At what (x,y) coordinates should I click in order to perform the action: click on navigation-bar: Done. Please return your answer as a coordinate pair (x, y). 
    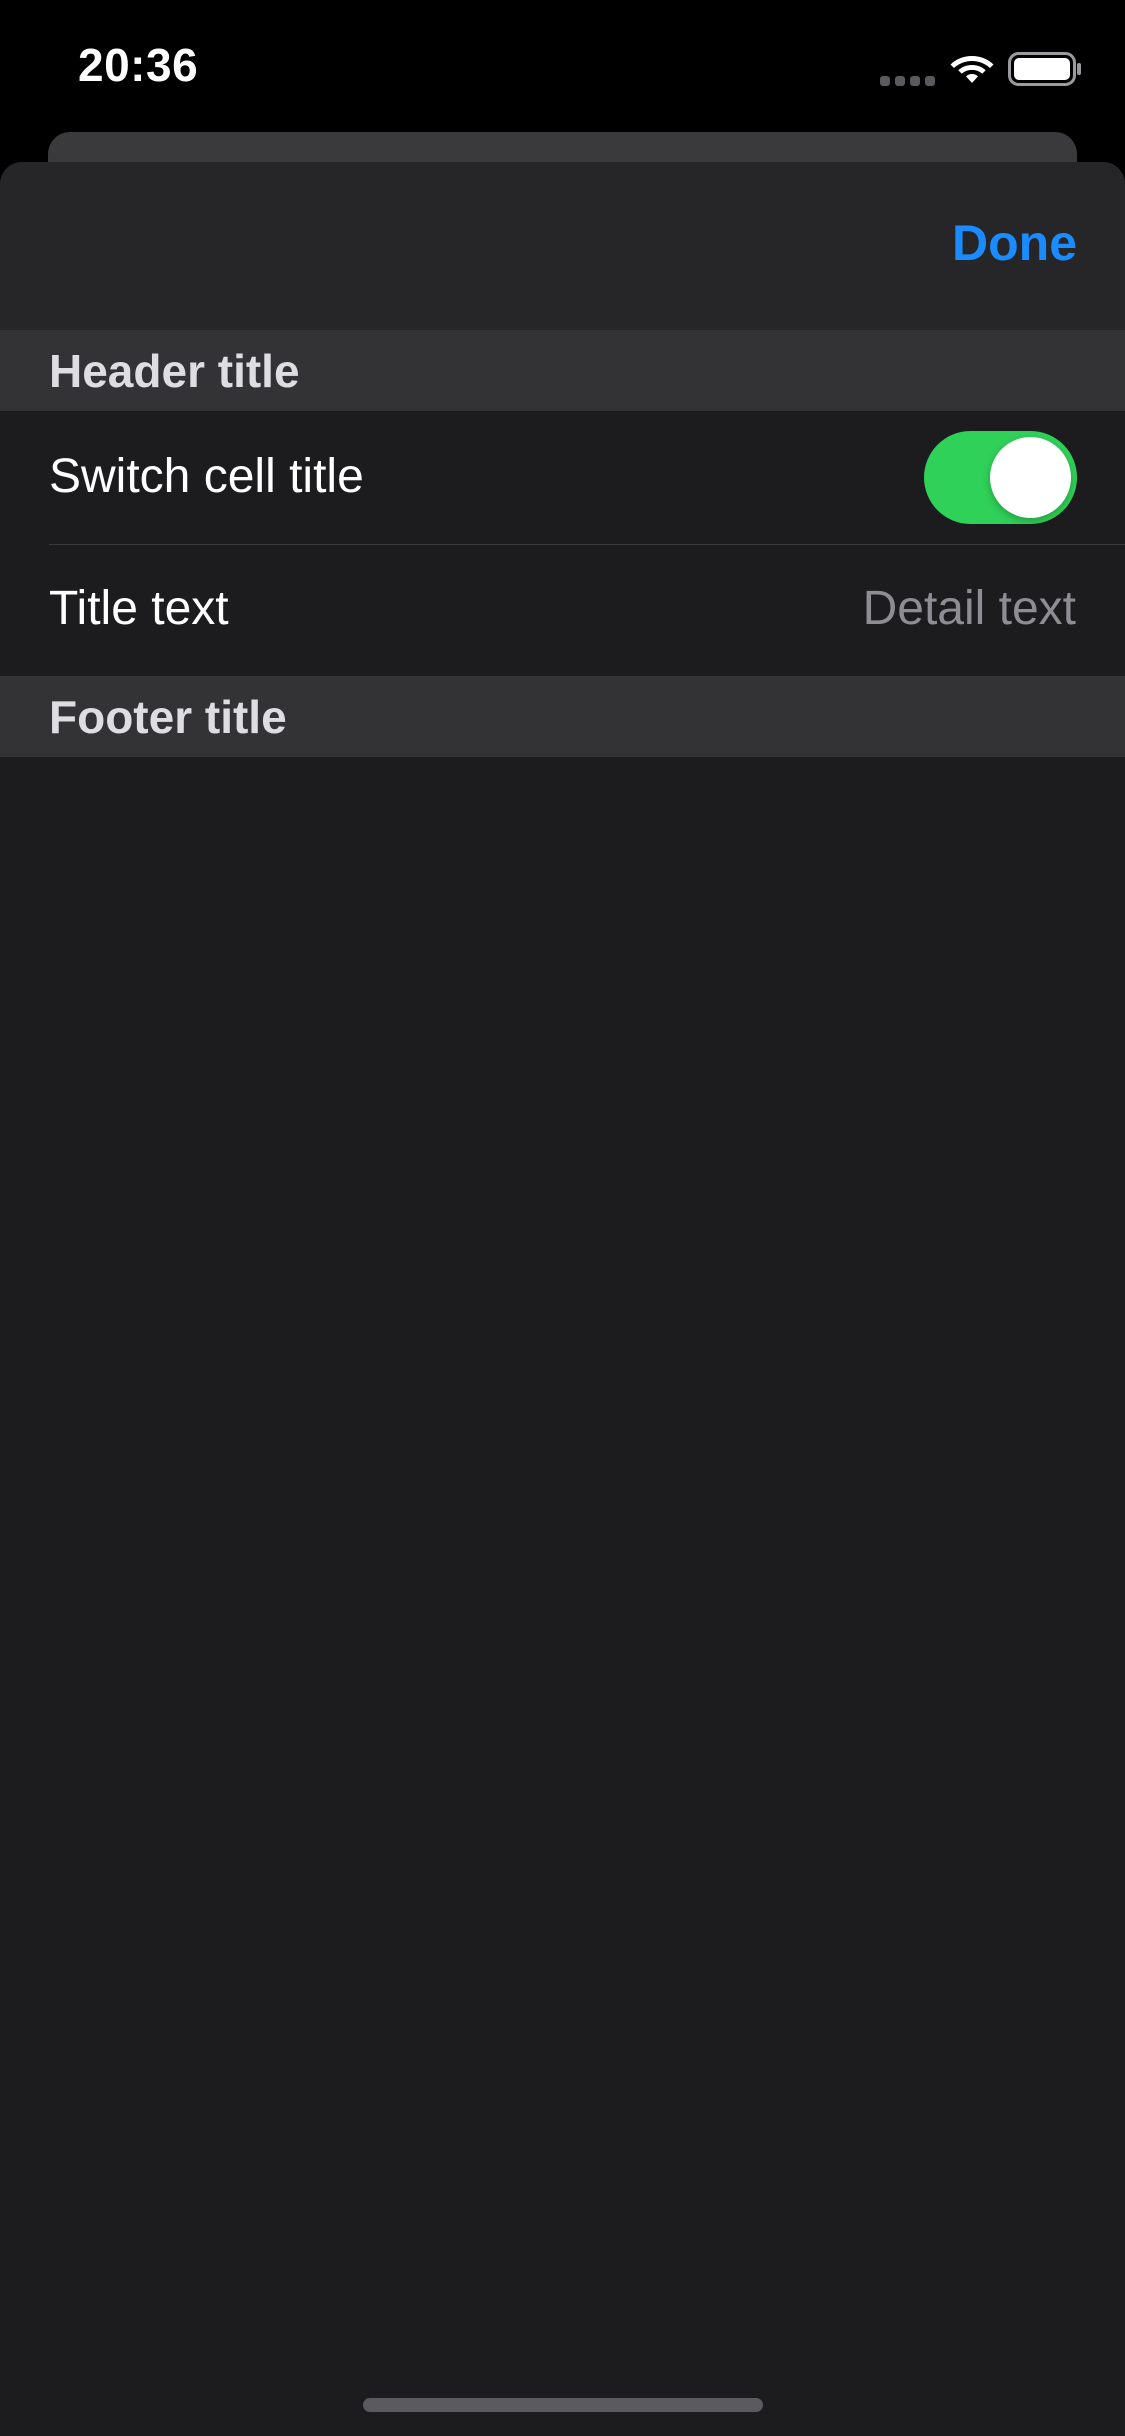
    Looking at the image, I should click on (562, 246).